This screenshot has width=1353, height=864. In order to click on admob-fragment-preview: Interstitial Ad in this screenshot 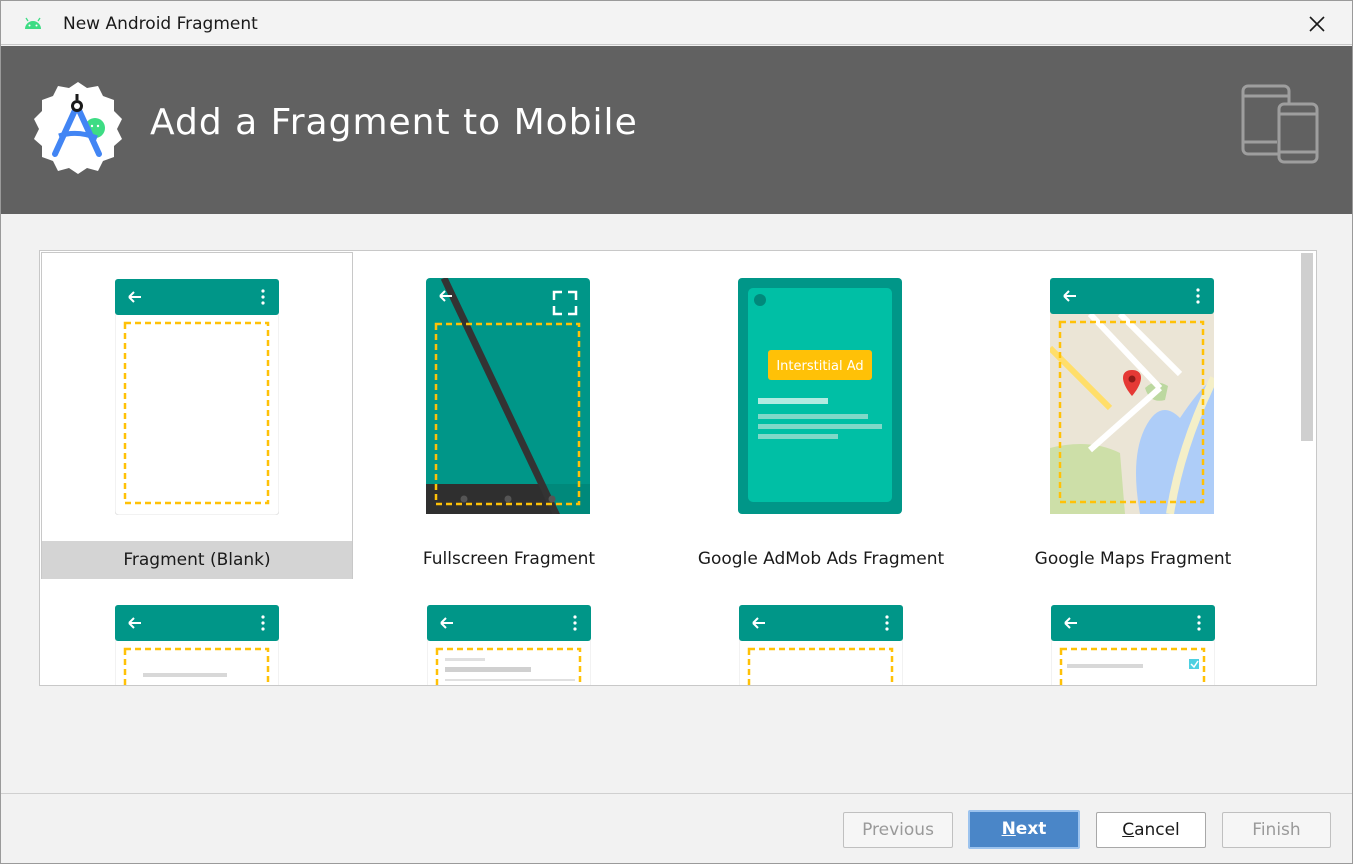, I will do `click(820, 396)`.